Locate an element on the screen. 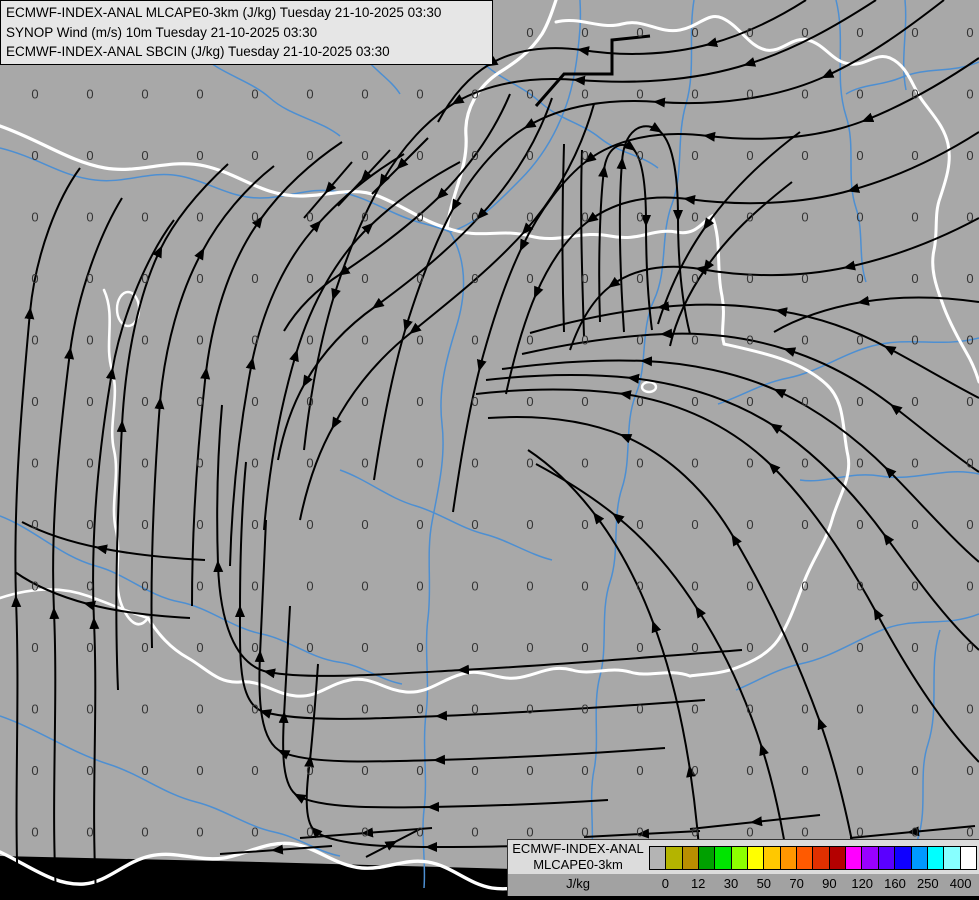 Image resolution: width=979 pixels, height=900 pixels. legend-bottom-edge is located at coordinates (743, 898).